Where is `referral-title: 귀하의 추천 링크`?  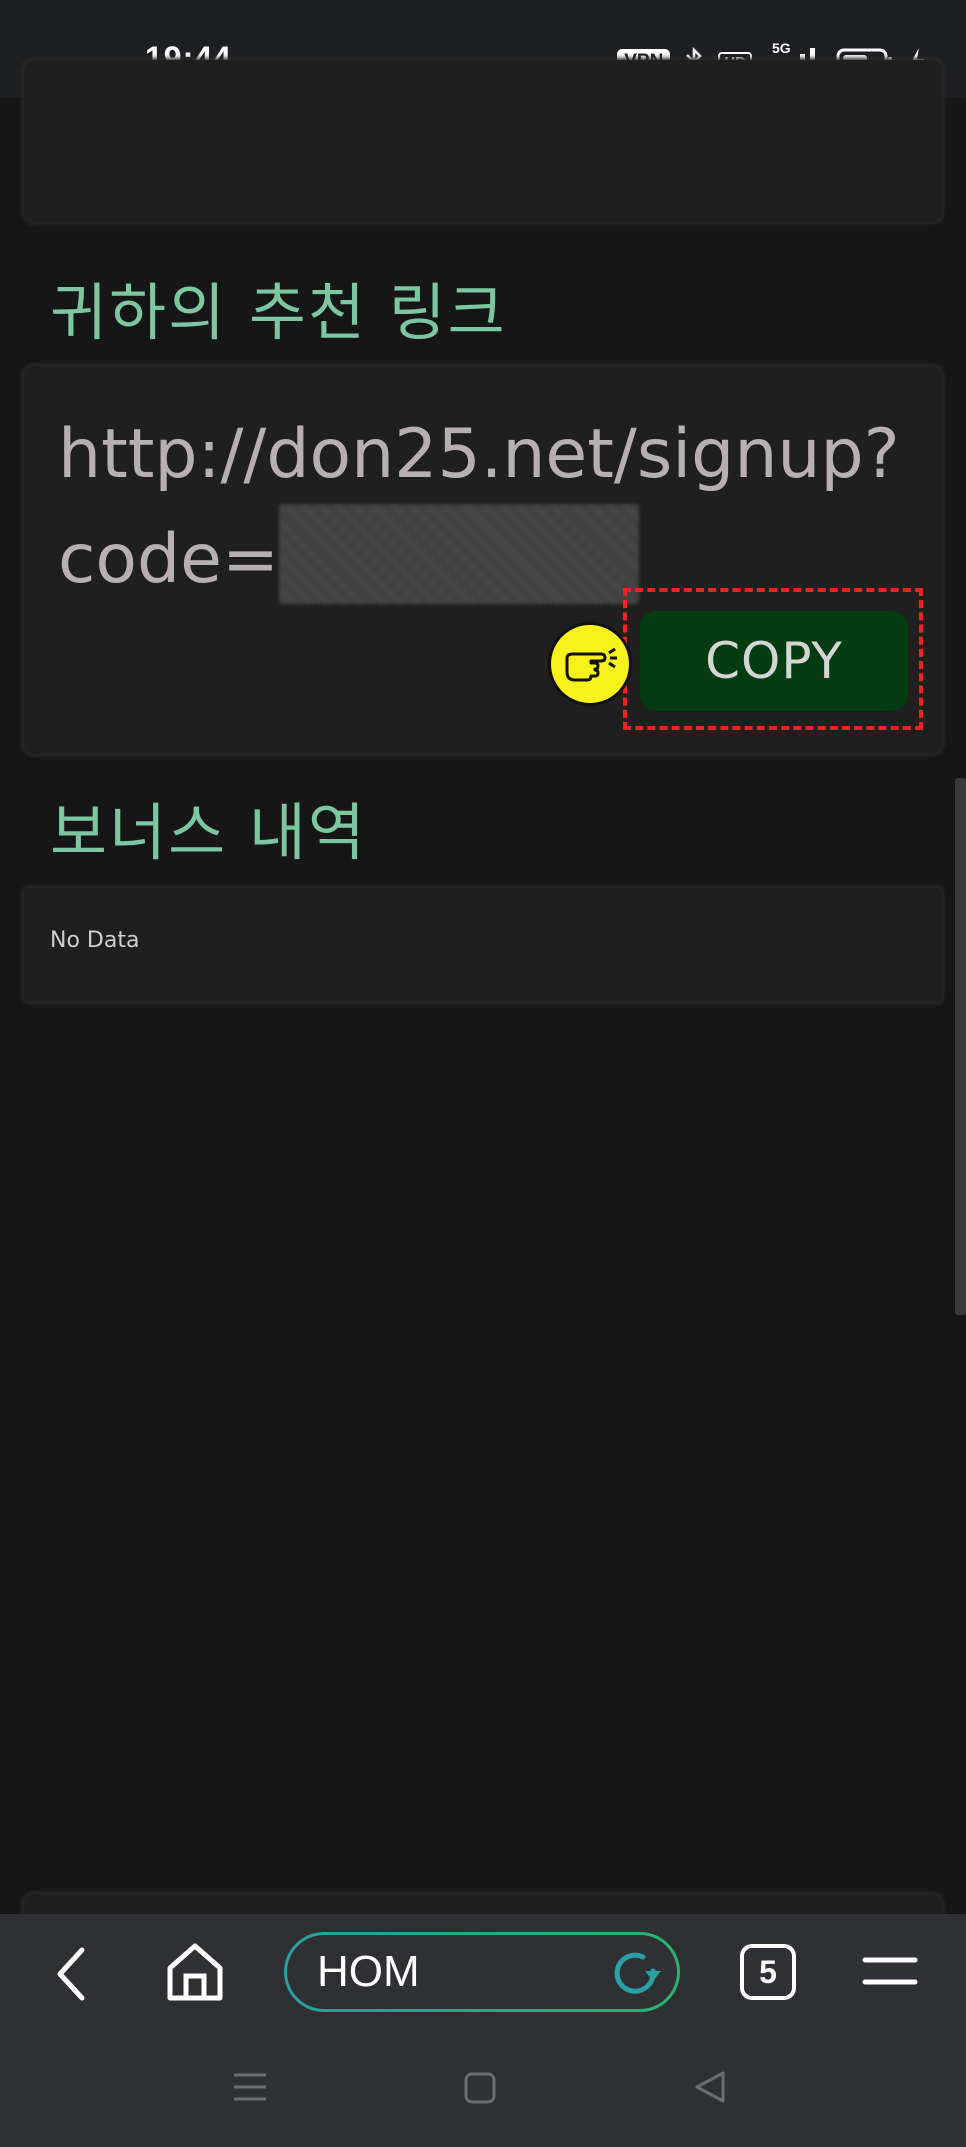
referral-title: 귀하의 추천 링크 is located at coordinates (278, 312).